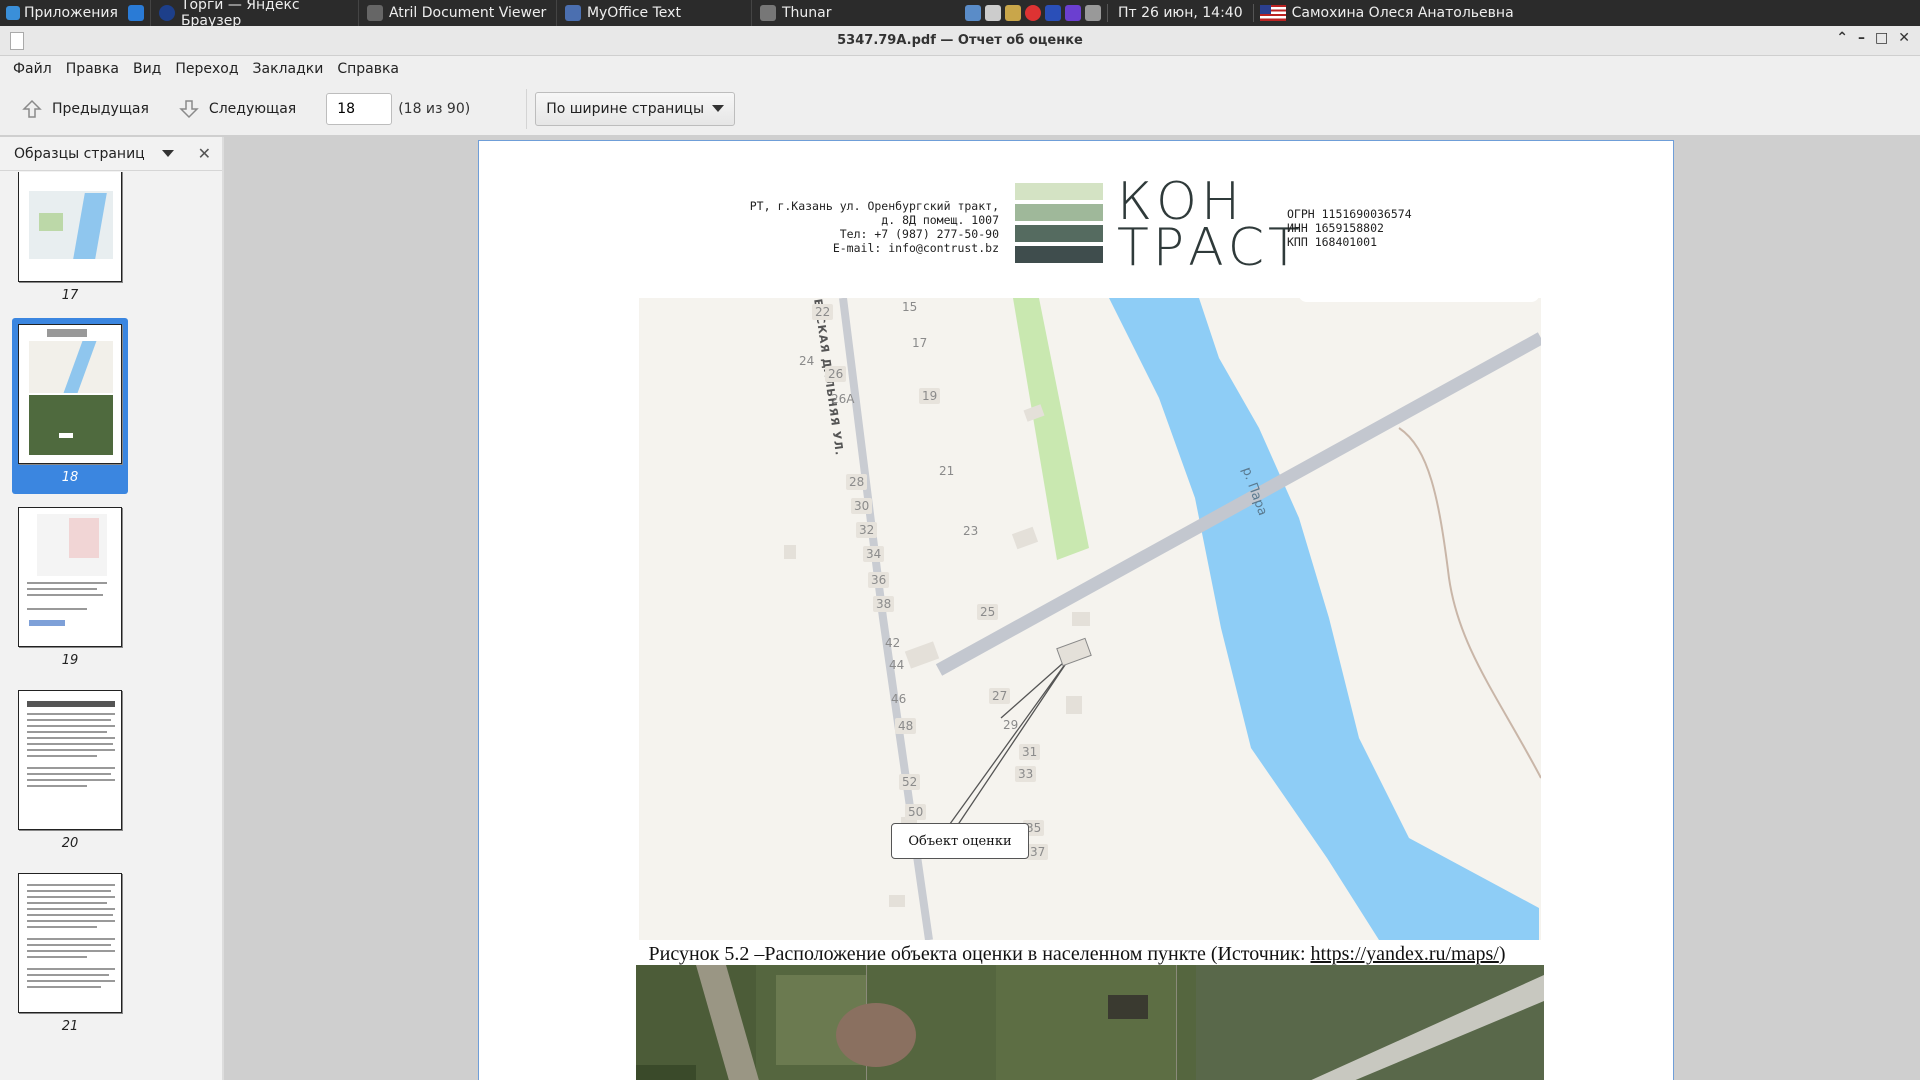 The height and width of the screenshot is (1080, 1920). I want to click on caption-close: ), so click(1502, 954).